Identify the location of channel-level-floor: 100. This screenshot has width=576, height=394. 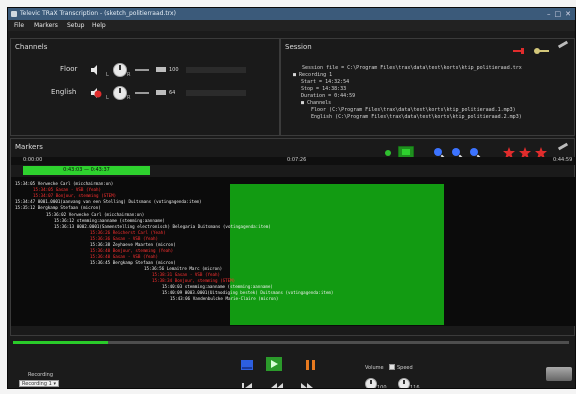
(174, 70).